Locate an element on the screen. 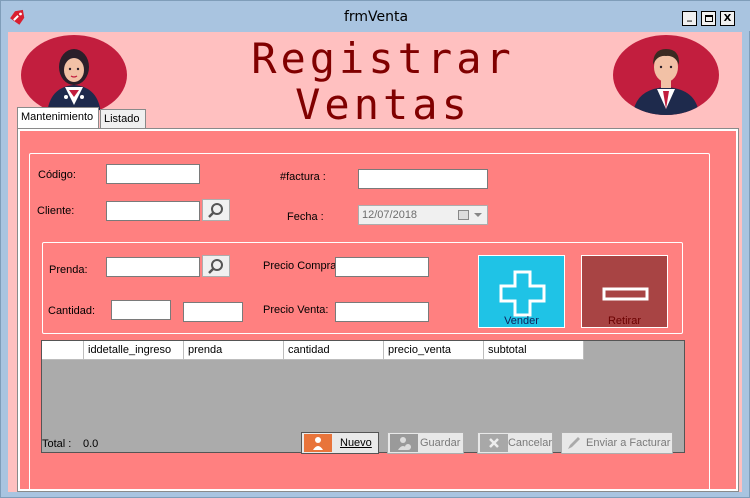 Image resolution: width=750 pixels, height=498 pixels. total-label: Total : is located at coordinates (57, 444).